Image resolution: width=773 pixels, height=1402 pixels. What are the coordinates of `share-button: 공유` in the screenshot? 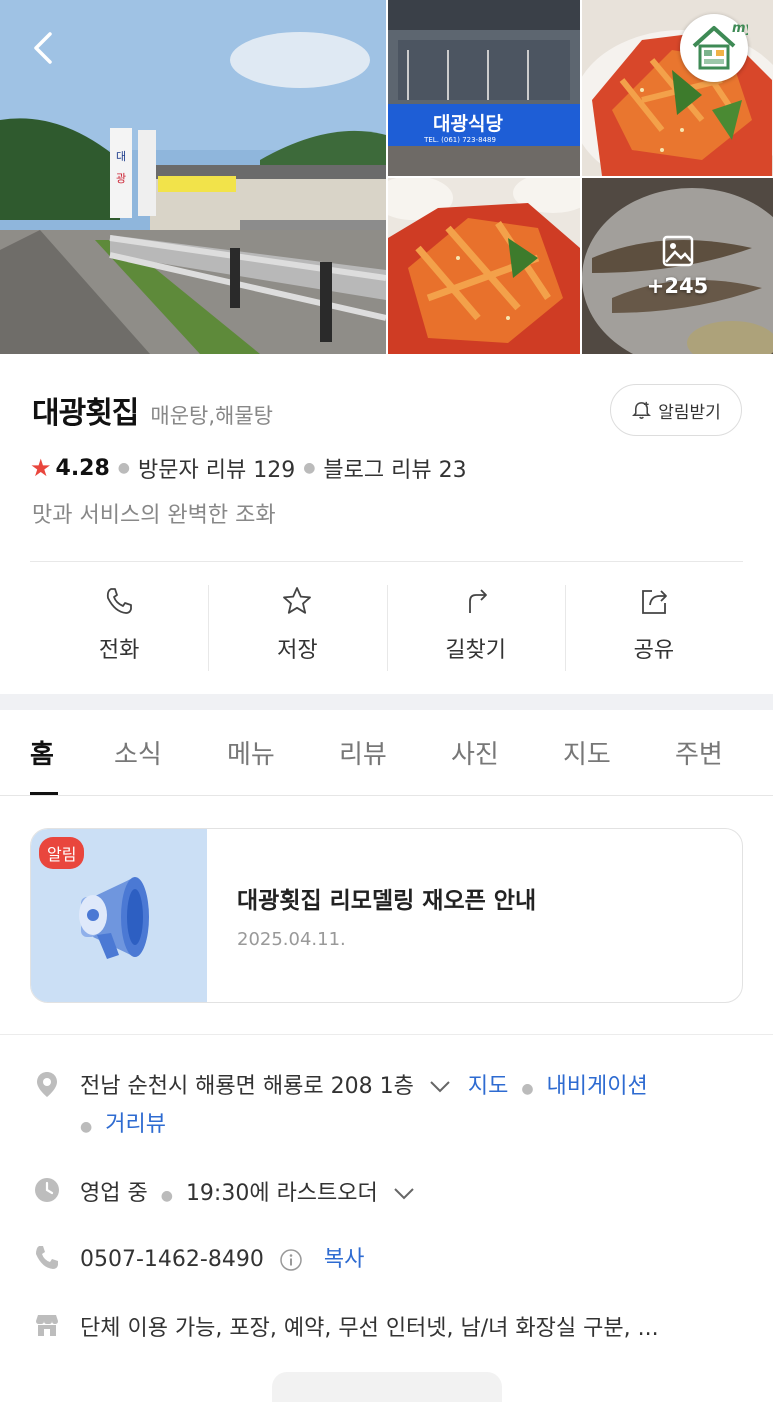 It's located at (653, 628).